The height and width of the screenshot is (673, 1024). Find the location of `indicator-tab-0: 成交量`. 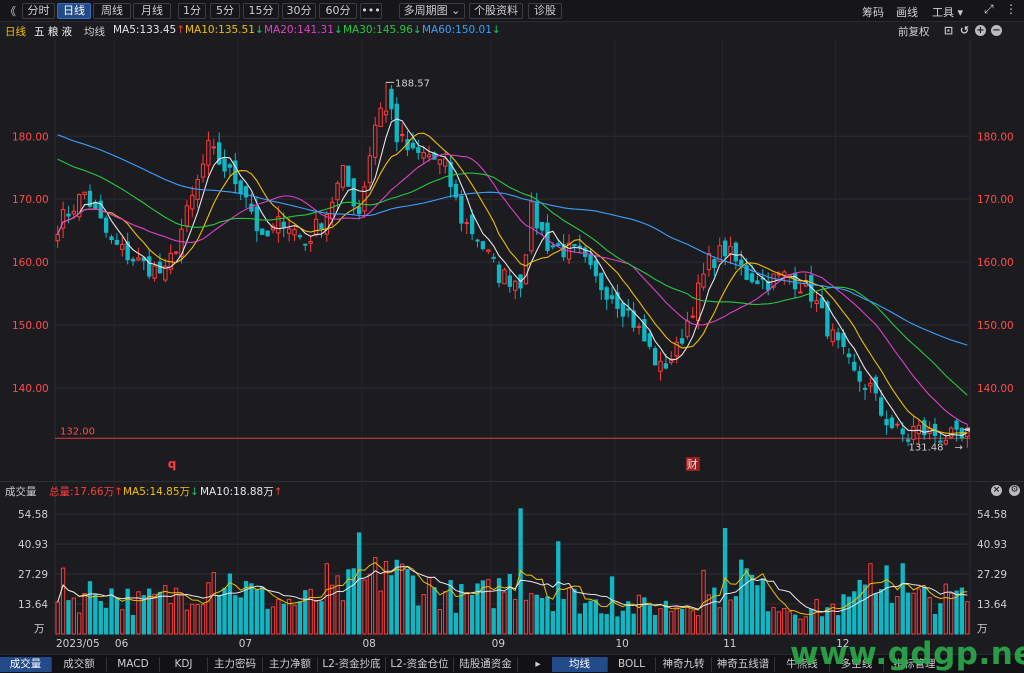

indicator-tab-0: 成交量 is located at coordinates (26, 664).